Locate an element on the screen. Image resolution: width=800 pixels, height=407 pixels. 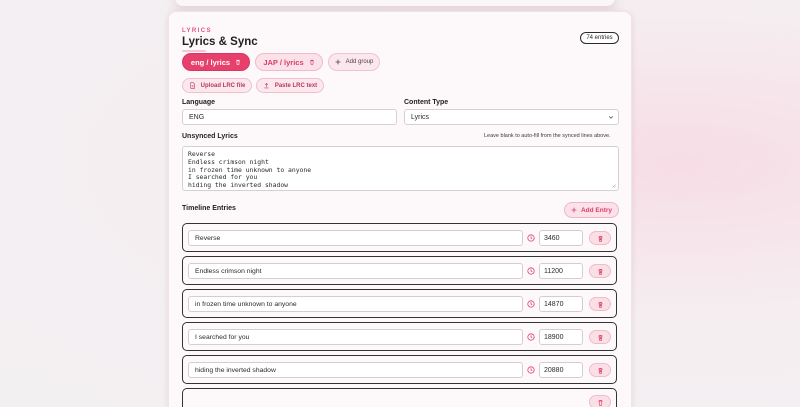
add-group-label: Add group is located at coordinates (359, 62).